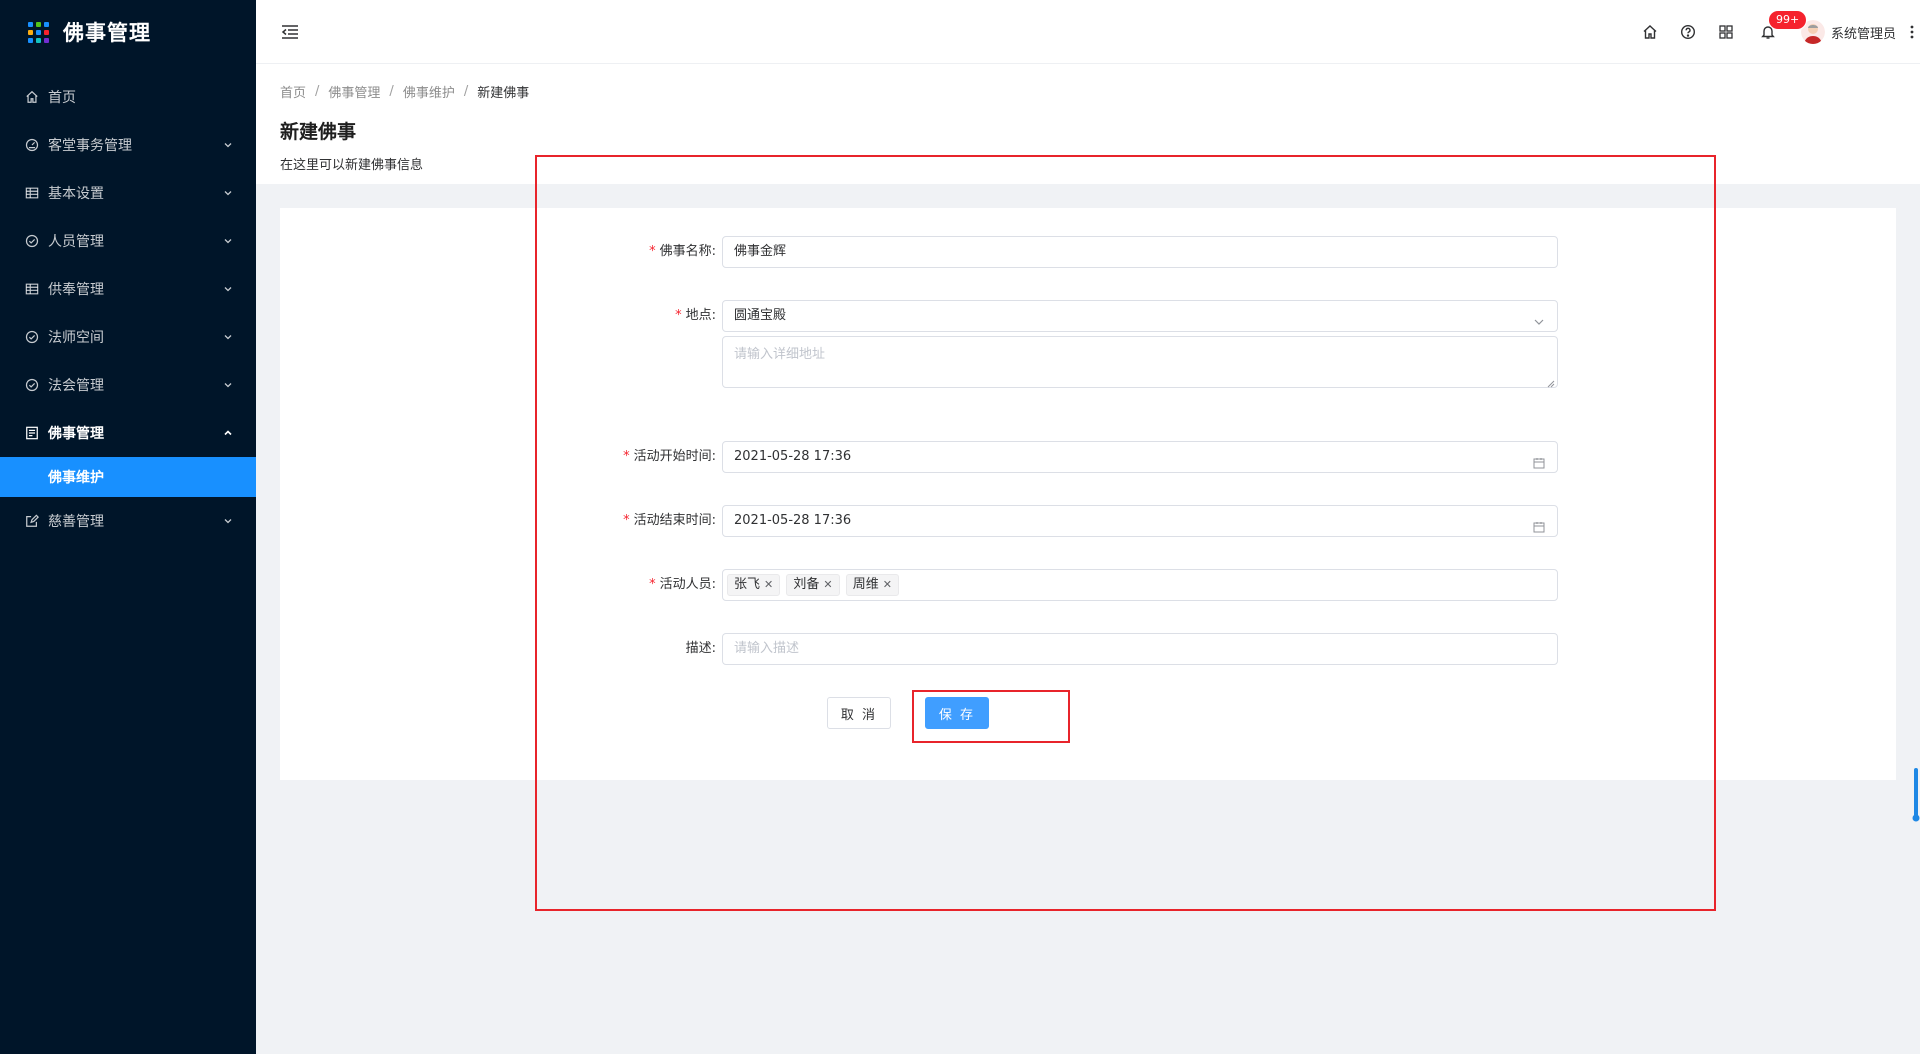  What do you see at coordinates (352, 165) in the screenshot?
I see `page-description: 在这里可以新建佛事信息` at bounding box center [352, 165].